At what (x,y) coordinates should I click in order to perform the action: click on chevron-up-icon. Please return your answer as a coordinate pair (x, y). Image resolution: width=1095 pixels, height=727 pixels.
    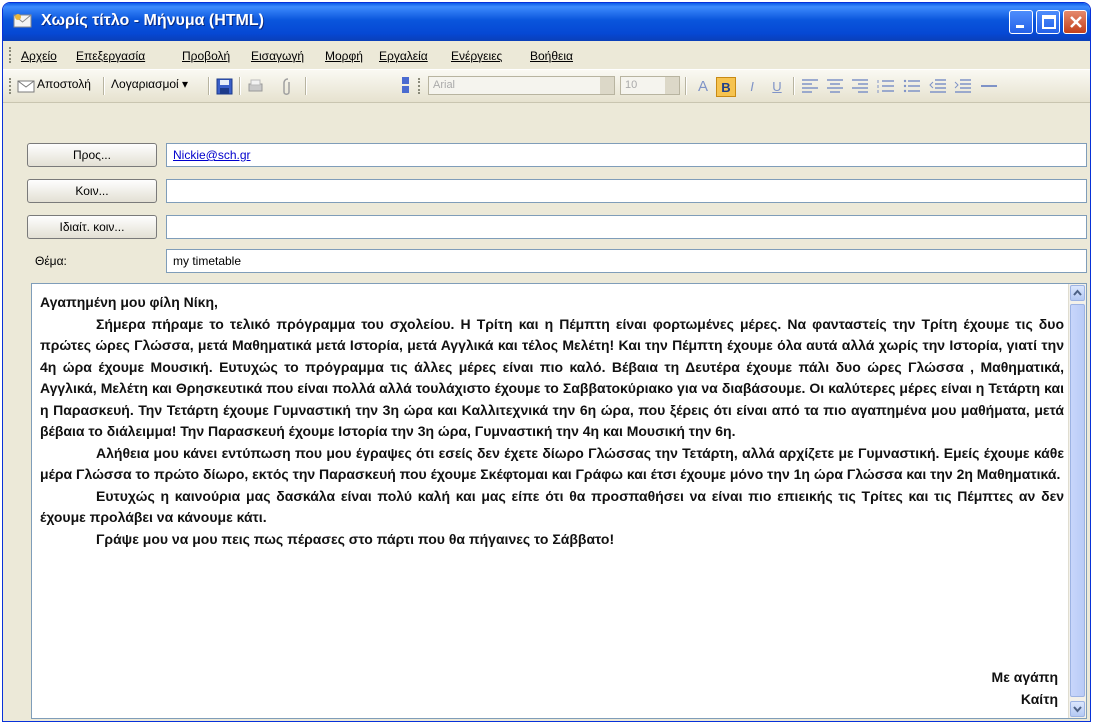
    Looking at the image, I should click on (1077, 292).